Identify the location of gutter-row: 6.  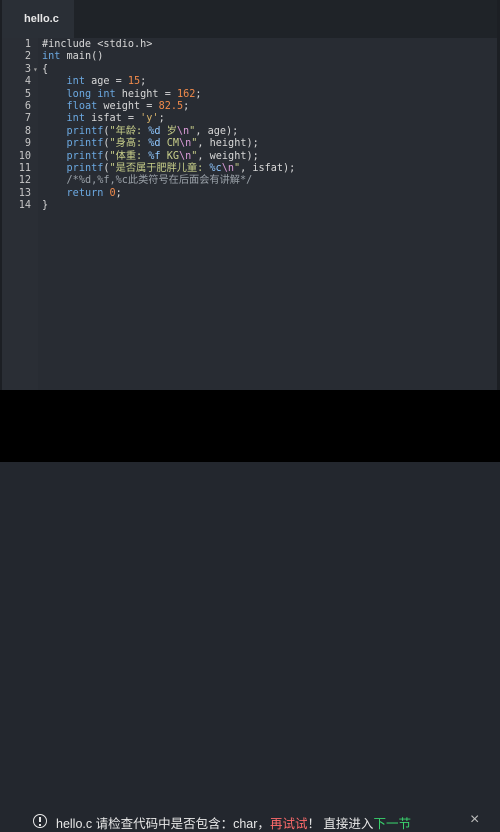
(20, 107).